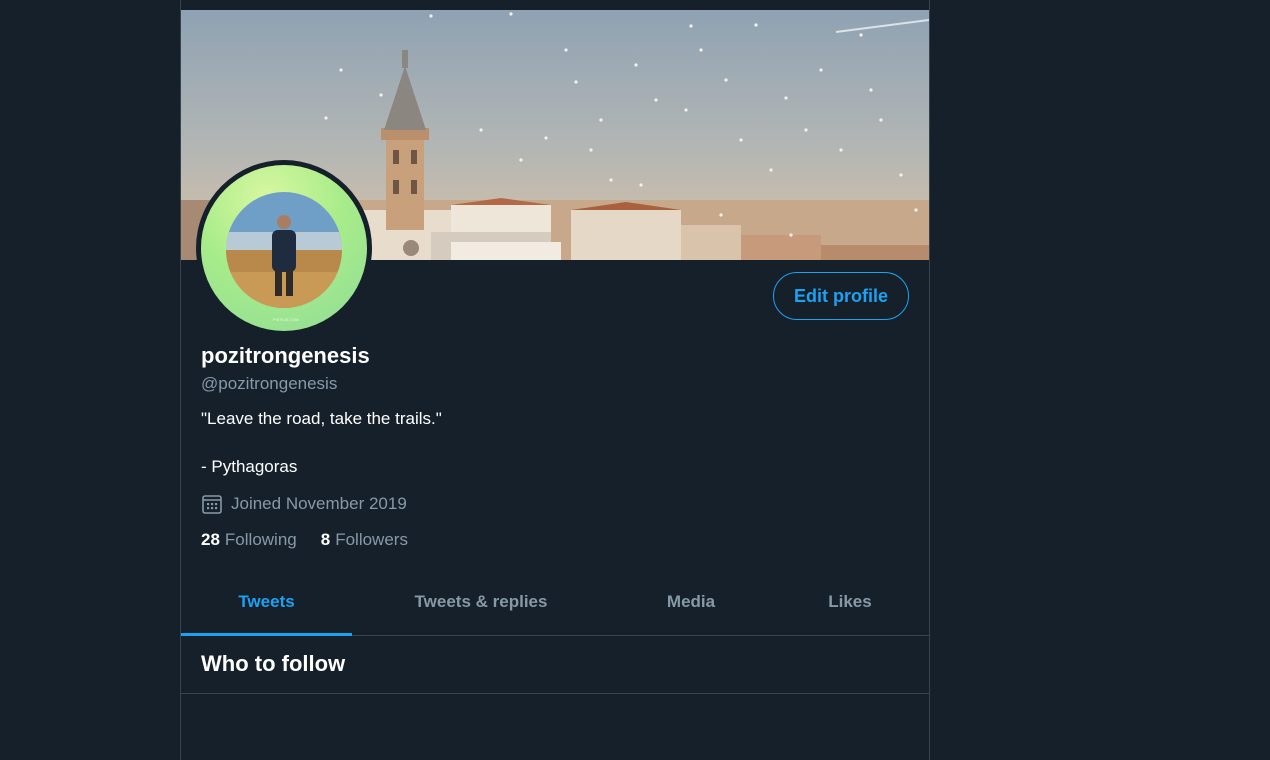 Image resolution: width=1270 pixels, height=760 pixels. Describe the element at coordinates (555, 665) in the screenshot. I see `who-to-follow-section: Who to follow` at that location.